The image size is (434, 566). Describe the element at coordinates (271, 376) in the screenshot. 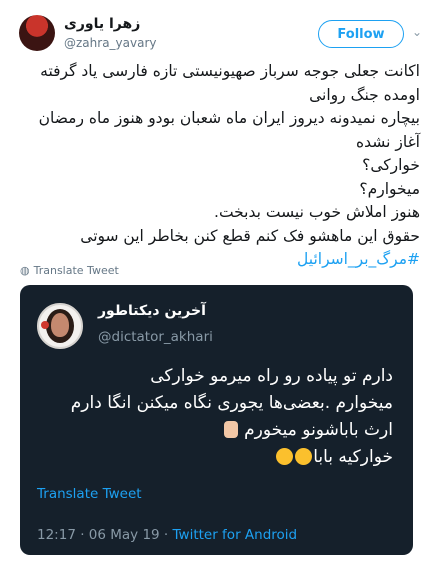

I see `quoted-line: دارم تو پیاده رو راه میرمو خوارکی` at that location.